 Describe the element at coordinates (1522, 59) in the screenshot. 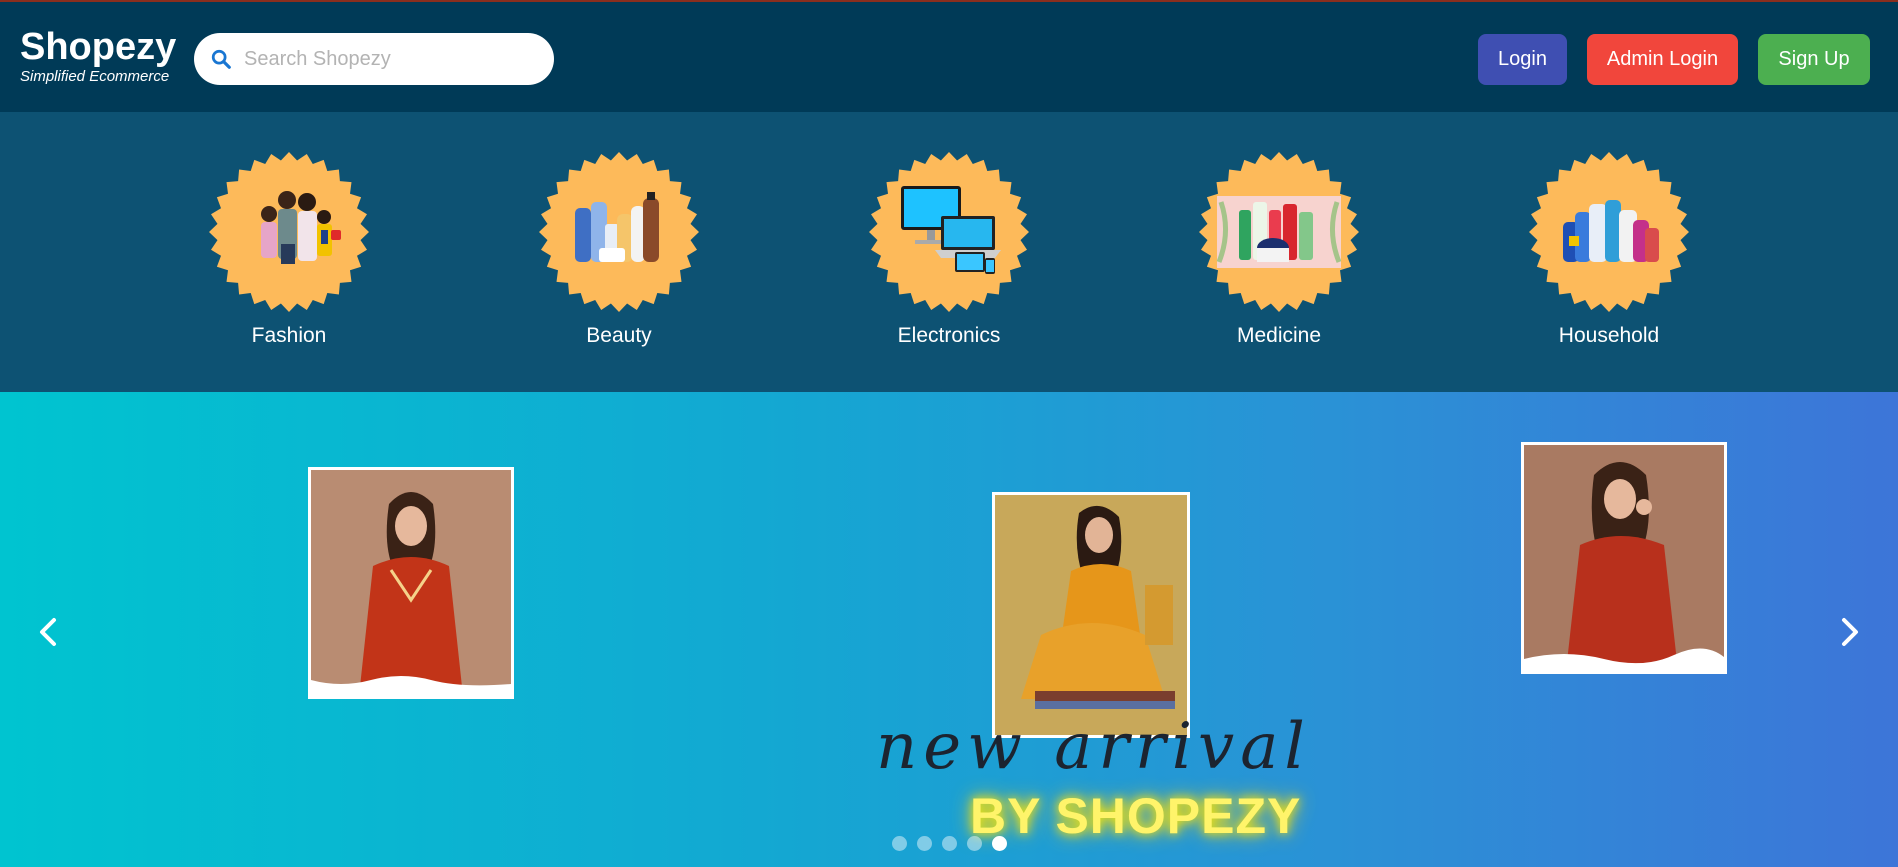

I see `login-button: Login` at that location.